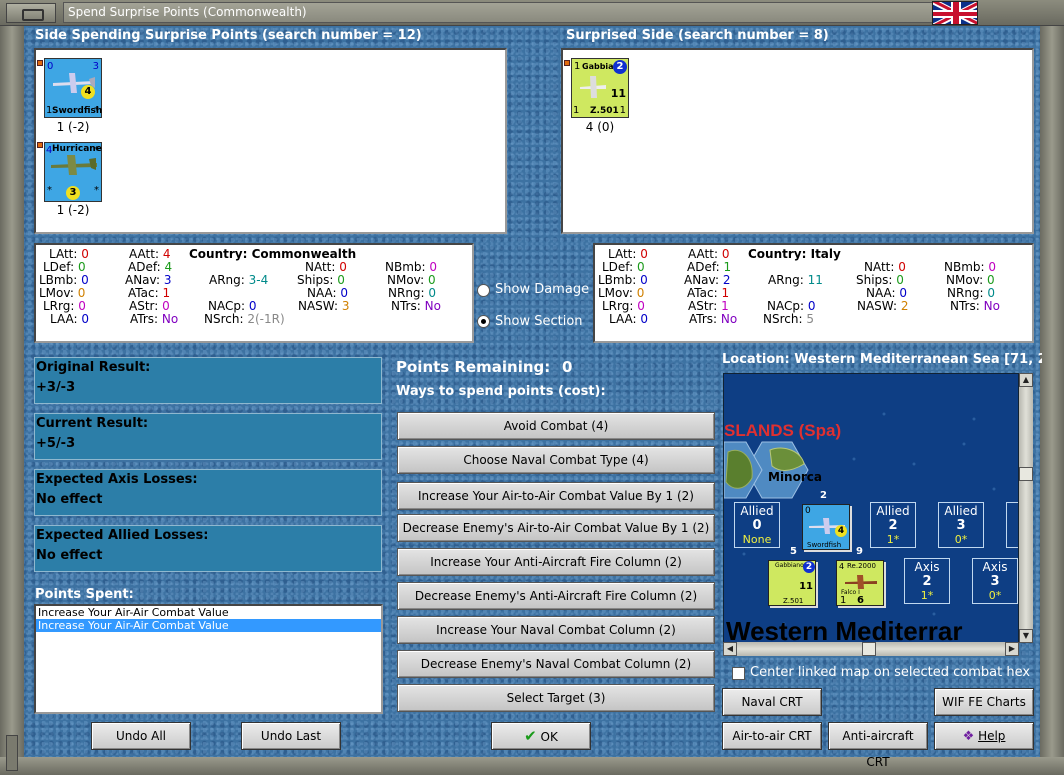 Image resolution: width=1064 pixels, height=775 pixels. What do you see at coordinates (927, 581) in the screenshot?
I see `axis-box-2: Axis 2 1*` at bounding box center [927, 581].